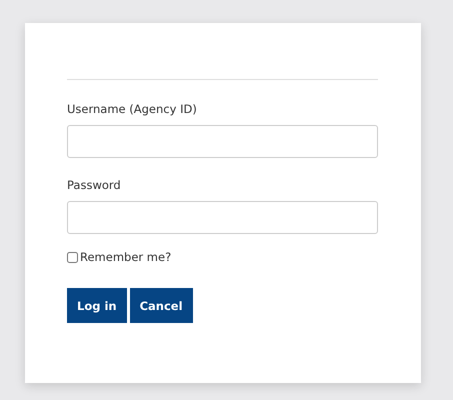  Describe the element at coordinates (222, 217) in the screenshot. I see `password-field` at that location.